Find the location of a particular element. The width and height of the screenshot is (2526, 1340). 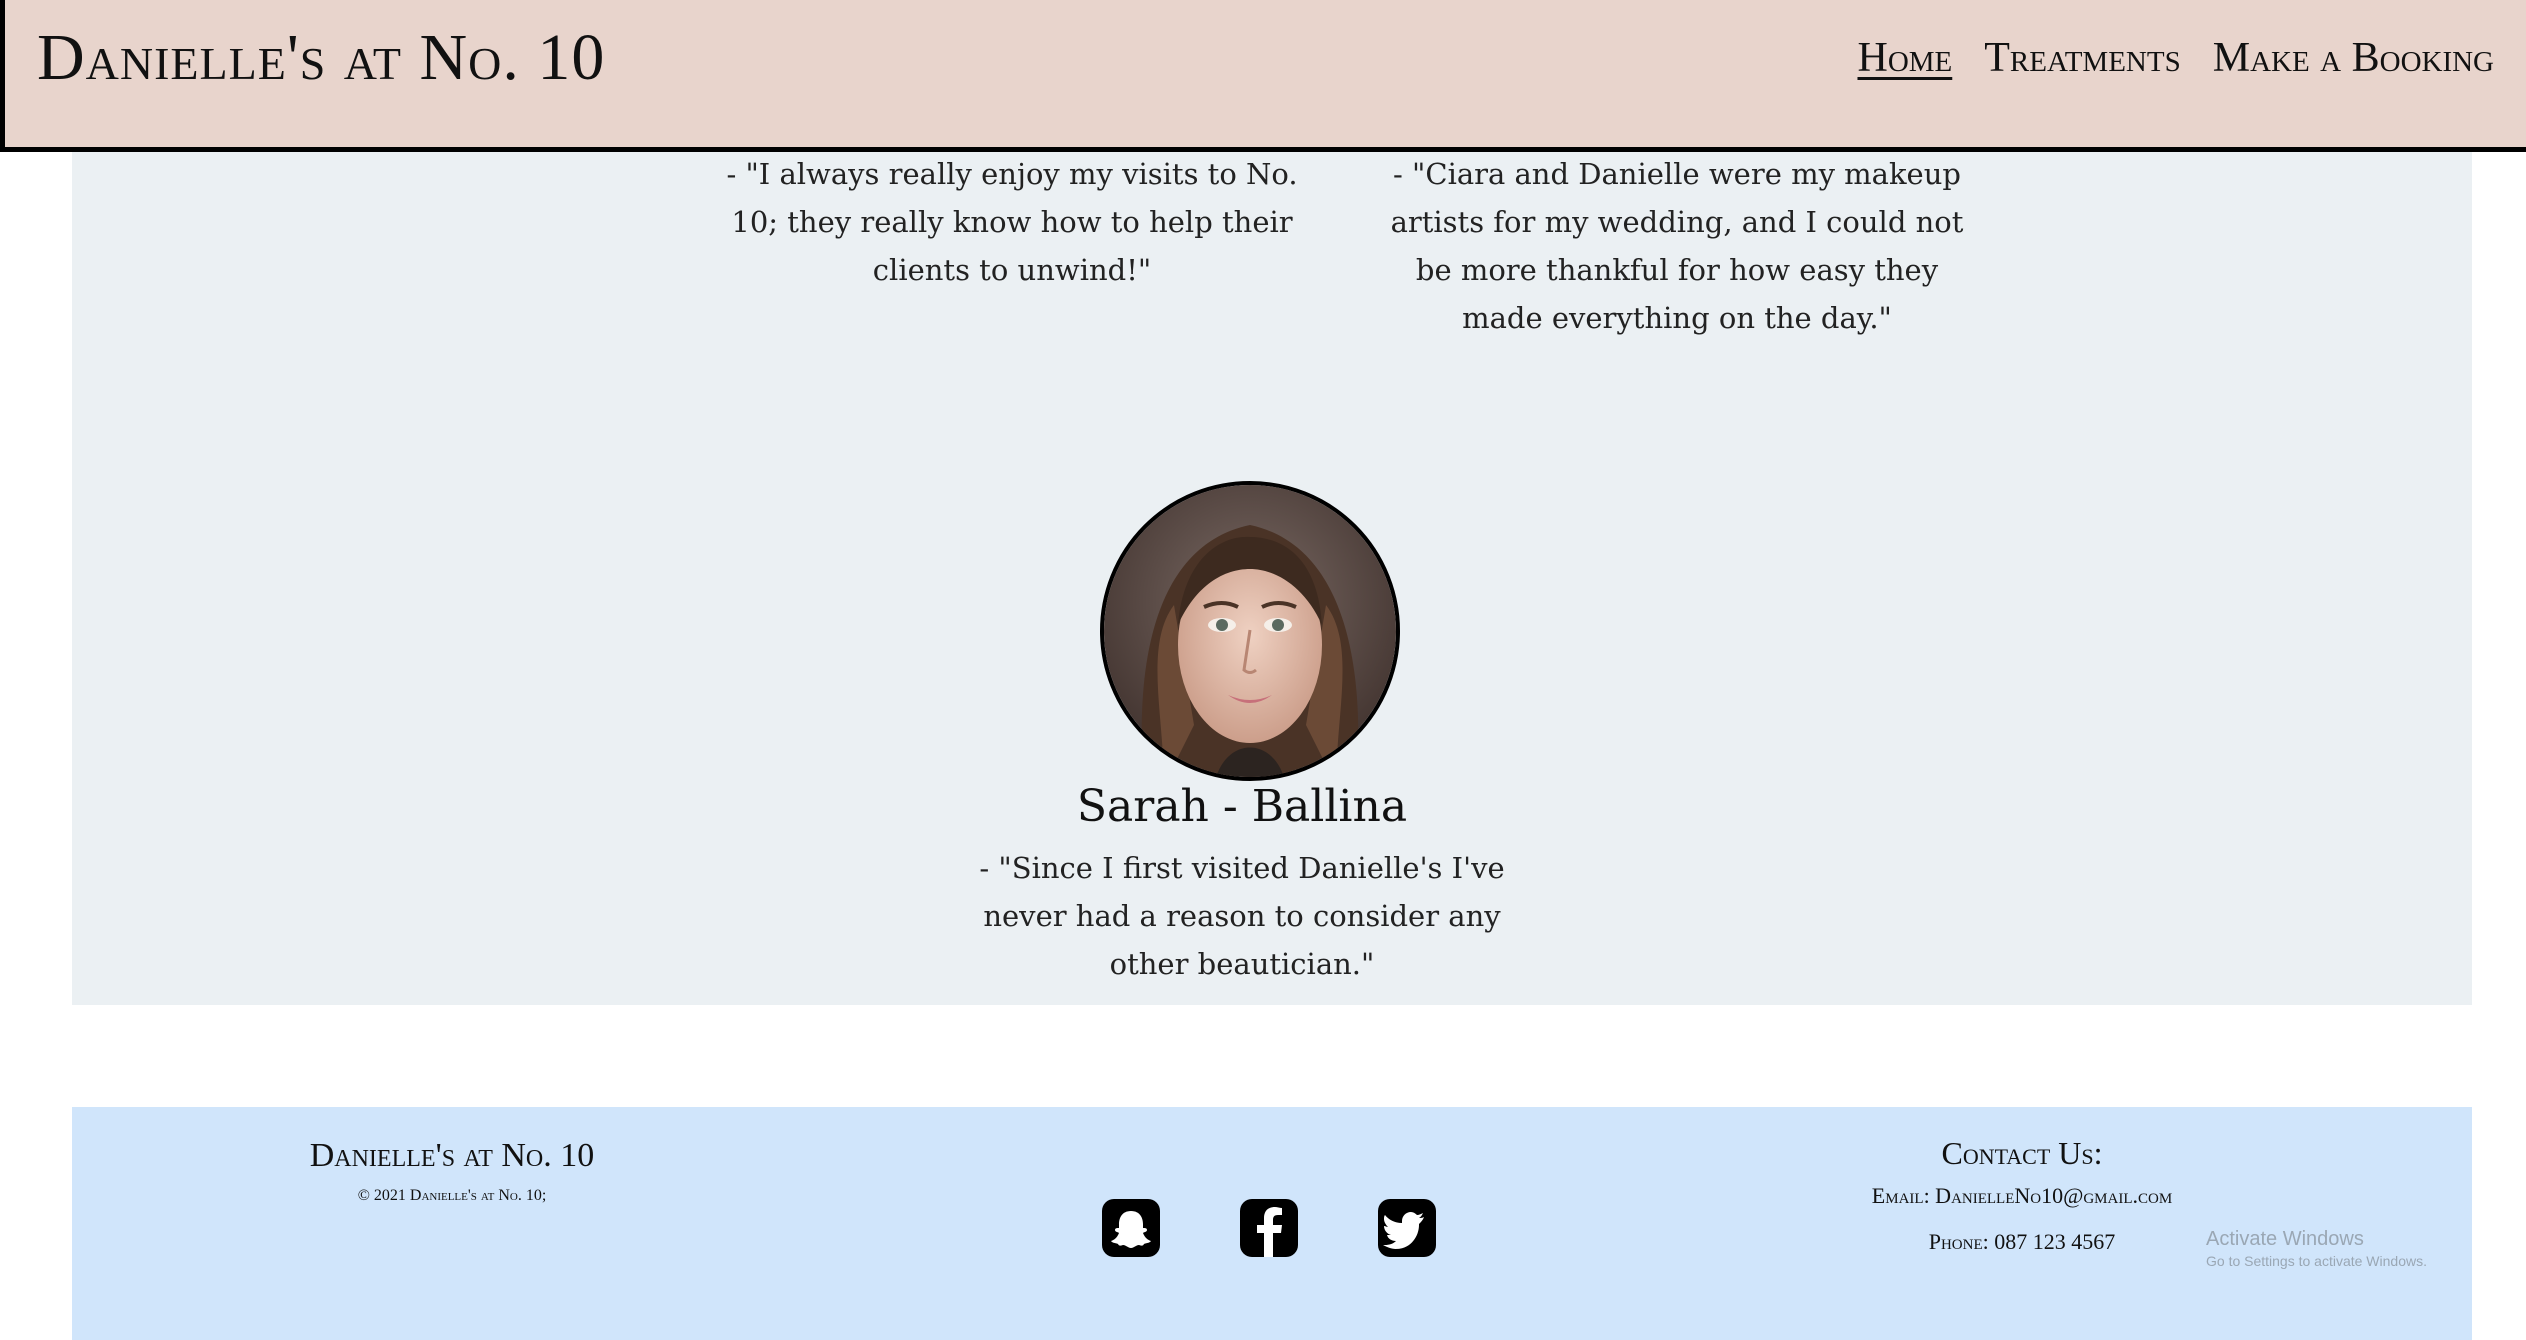

avatar is located at coordinates (1250, 631).